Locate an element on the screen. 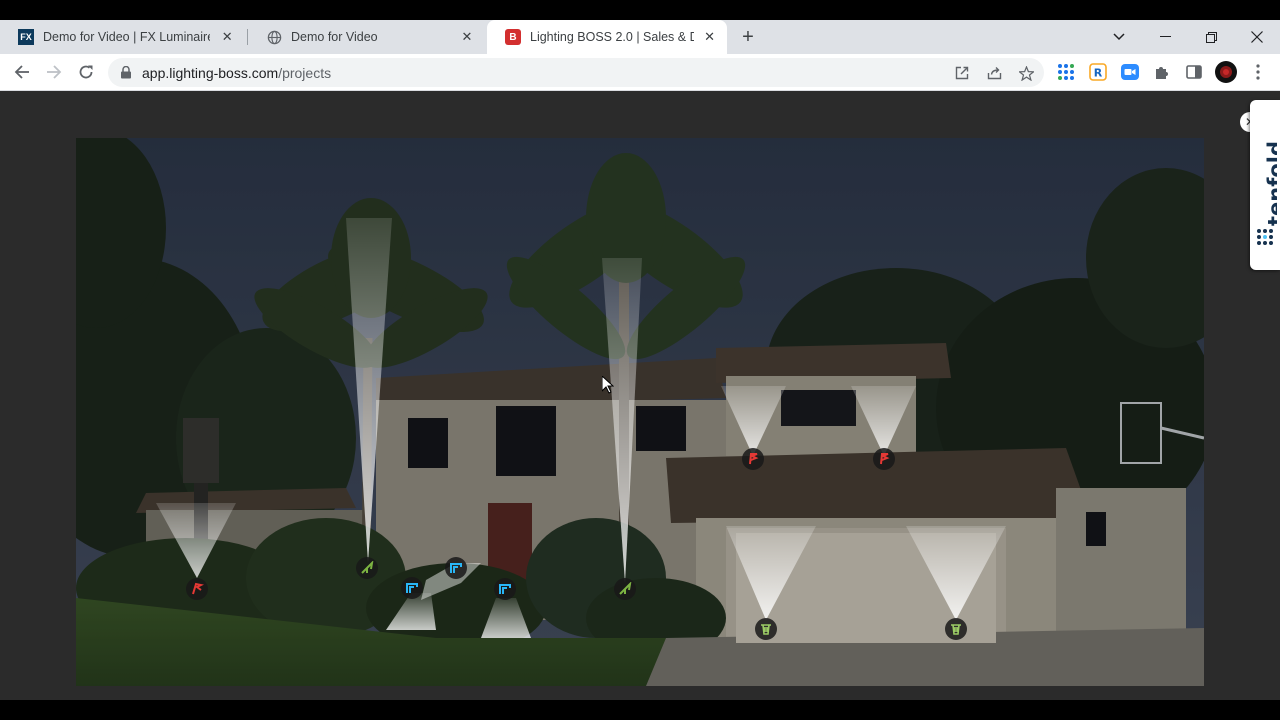 This screenshot has width=1280, height=720. globe-icon is located at coordinates (274, 37).